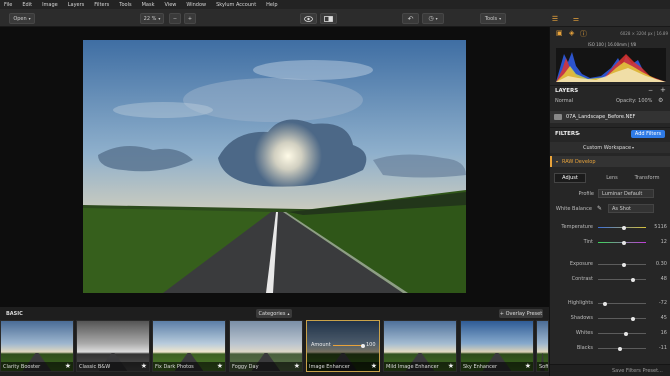 The image size is (670, 376). Describe the element at coordinates (27, 5) in the screenshot. I see `menu-item-edit: Edit` at that location.